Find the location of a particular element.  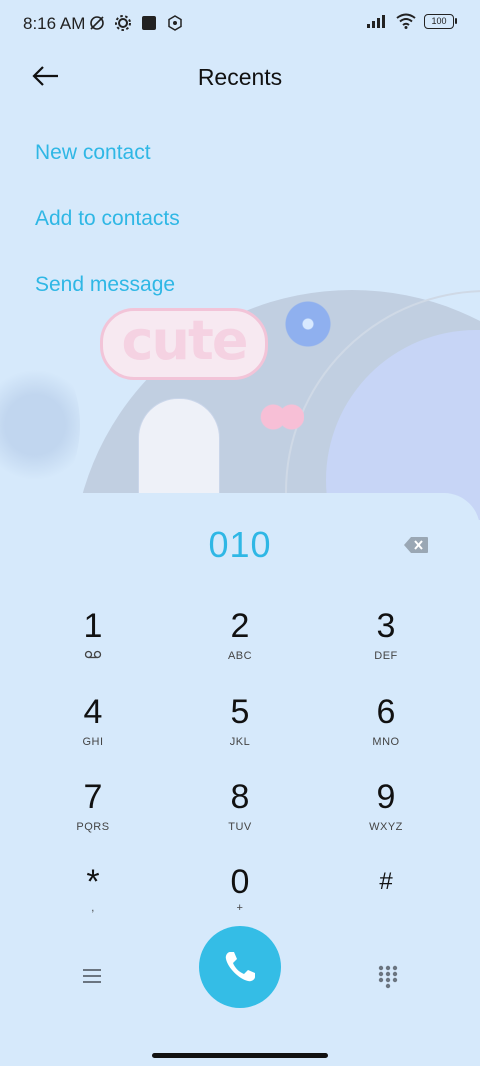

voicemail-icon is located at coordinates (93, 654).